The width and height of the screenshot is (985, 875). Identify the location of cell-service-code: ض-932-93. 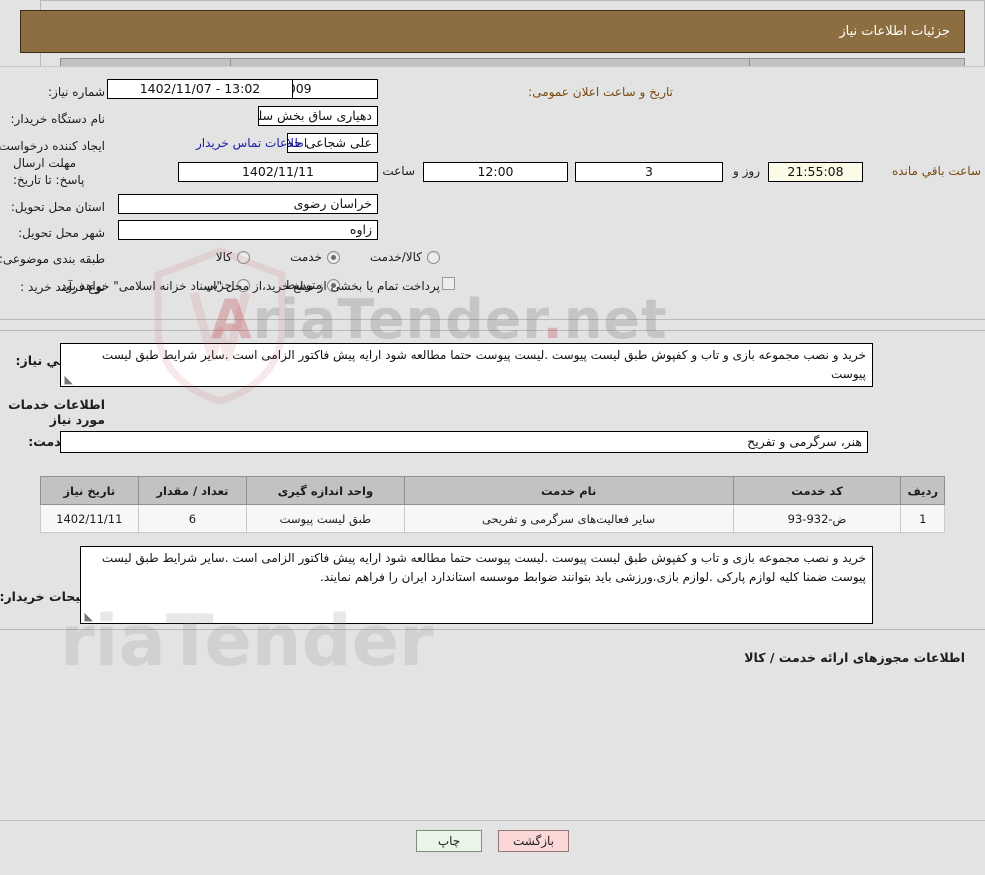
(817, 518).